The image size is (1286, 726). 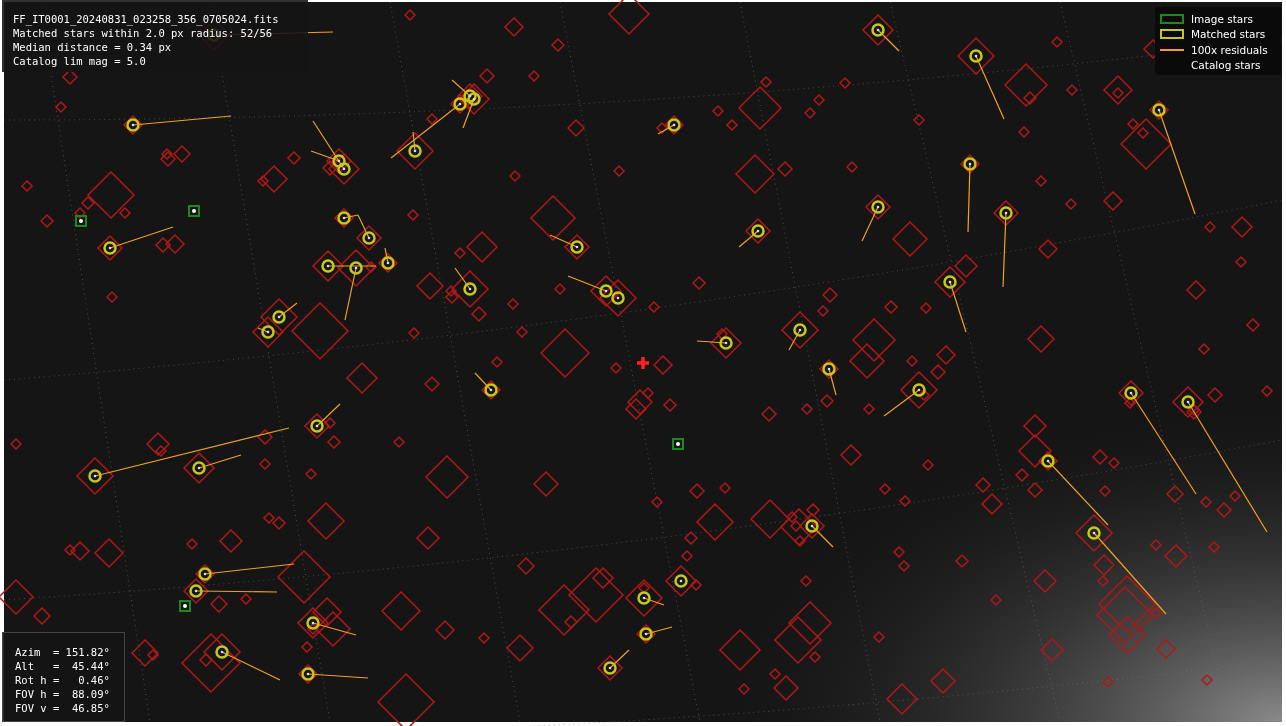 What do you see at coordinates (80, 61) in the screenshot?
I see `info-text: Catalog lim mag = 5.0` at bounding box center [80, 61].